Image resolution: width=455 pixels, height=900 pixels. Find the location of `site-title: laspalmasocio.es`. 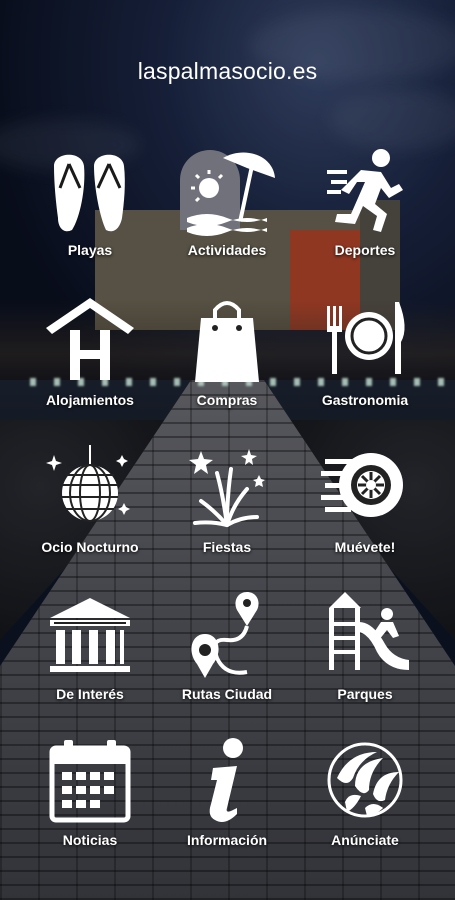

site-title: laspalmasocio.es is located at coordinates (227, 71).